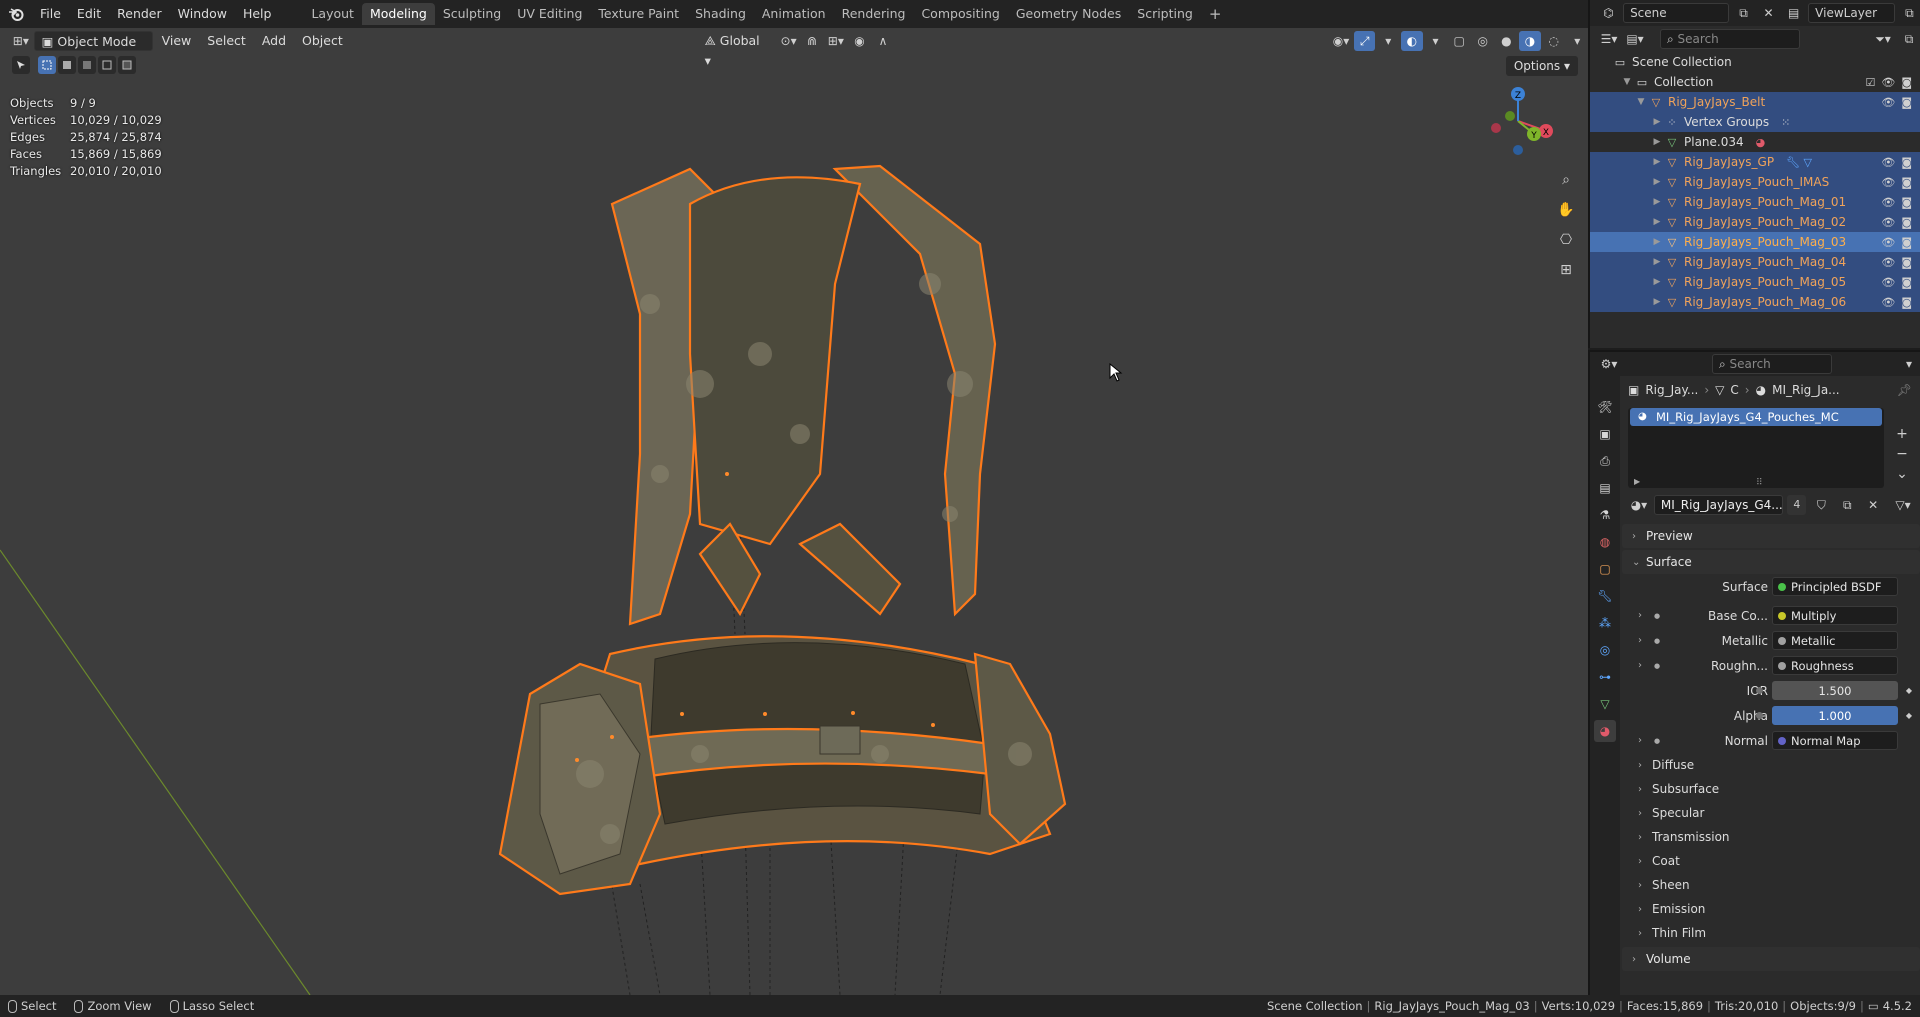 Image resolution: width=1920 pixels, height=1017 pixels. Describe the element at coordinates (1577, 41) in the screenshot. I see `shading-dropdown-icon: ▾` at that location.